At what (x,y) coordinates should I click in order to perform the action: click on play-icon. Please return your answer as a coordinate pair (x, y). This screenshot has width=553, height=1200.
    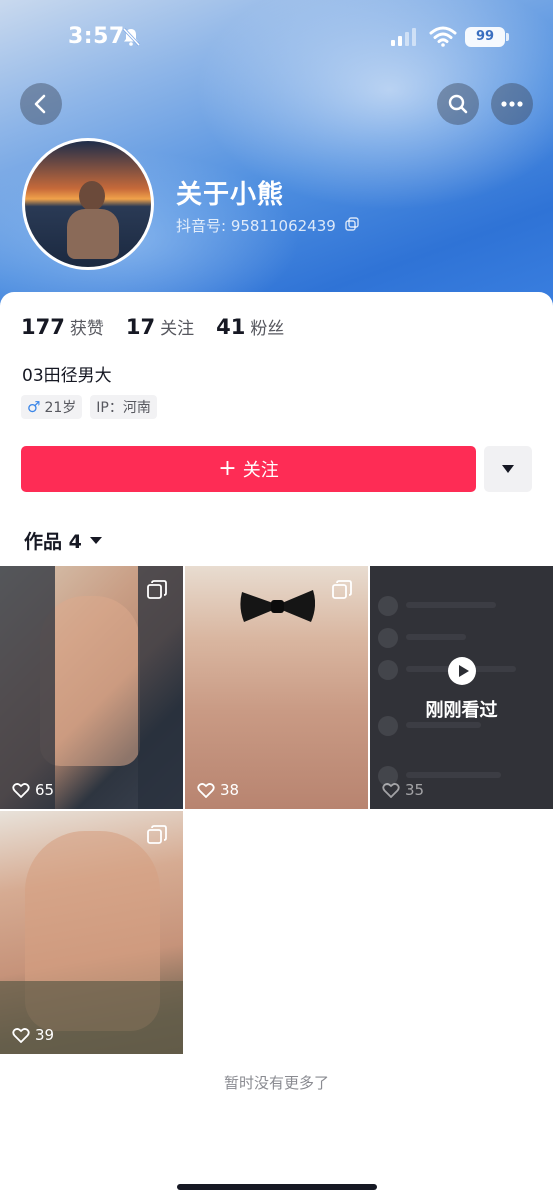
    Looking at the image, I should click on (462, 671).